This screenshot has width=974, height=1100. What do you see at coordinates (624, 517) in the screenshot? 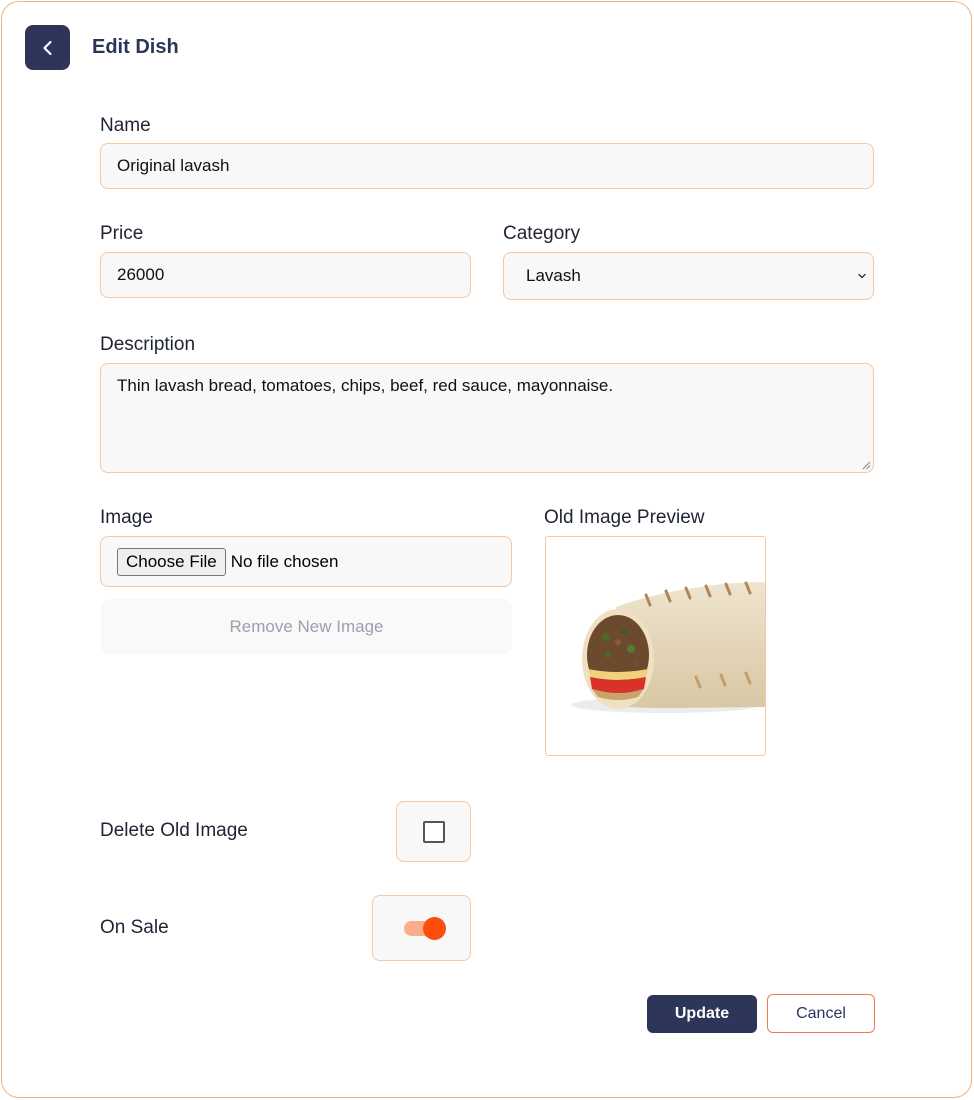
I see `old-image-preview-label: Old Image Preview` at bounding box center [624, 517].